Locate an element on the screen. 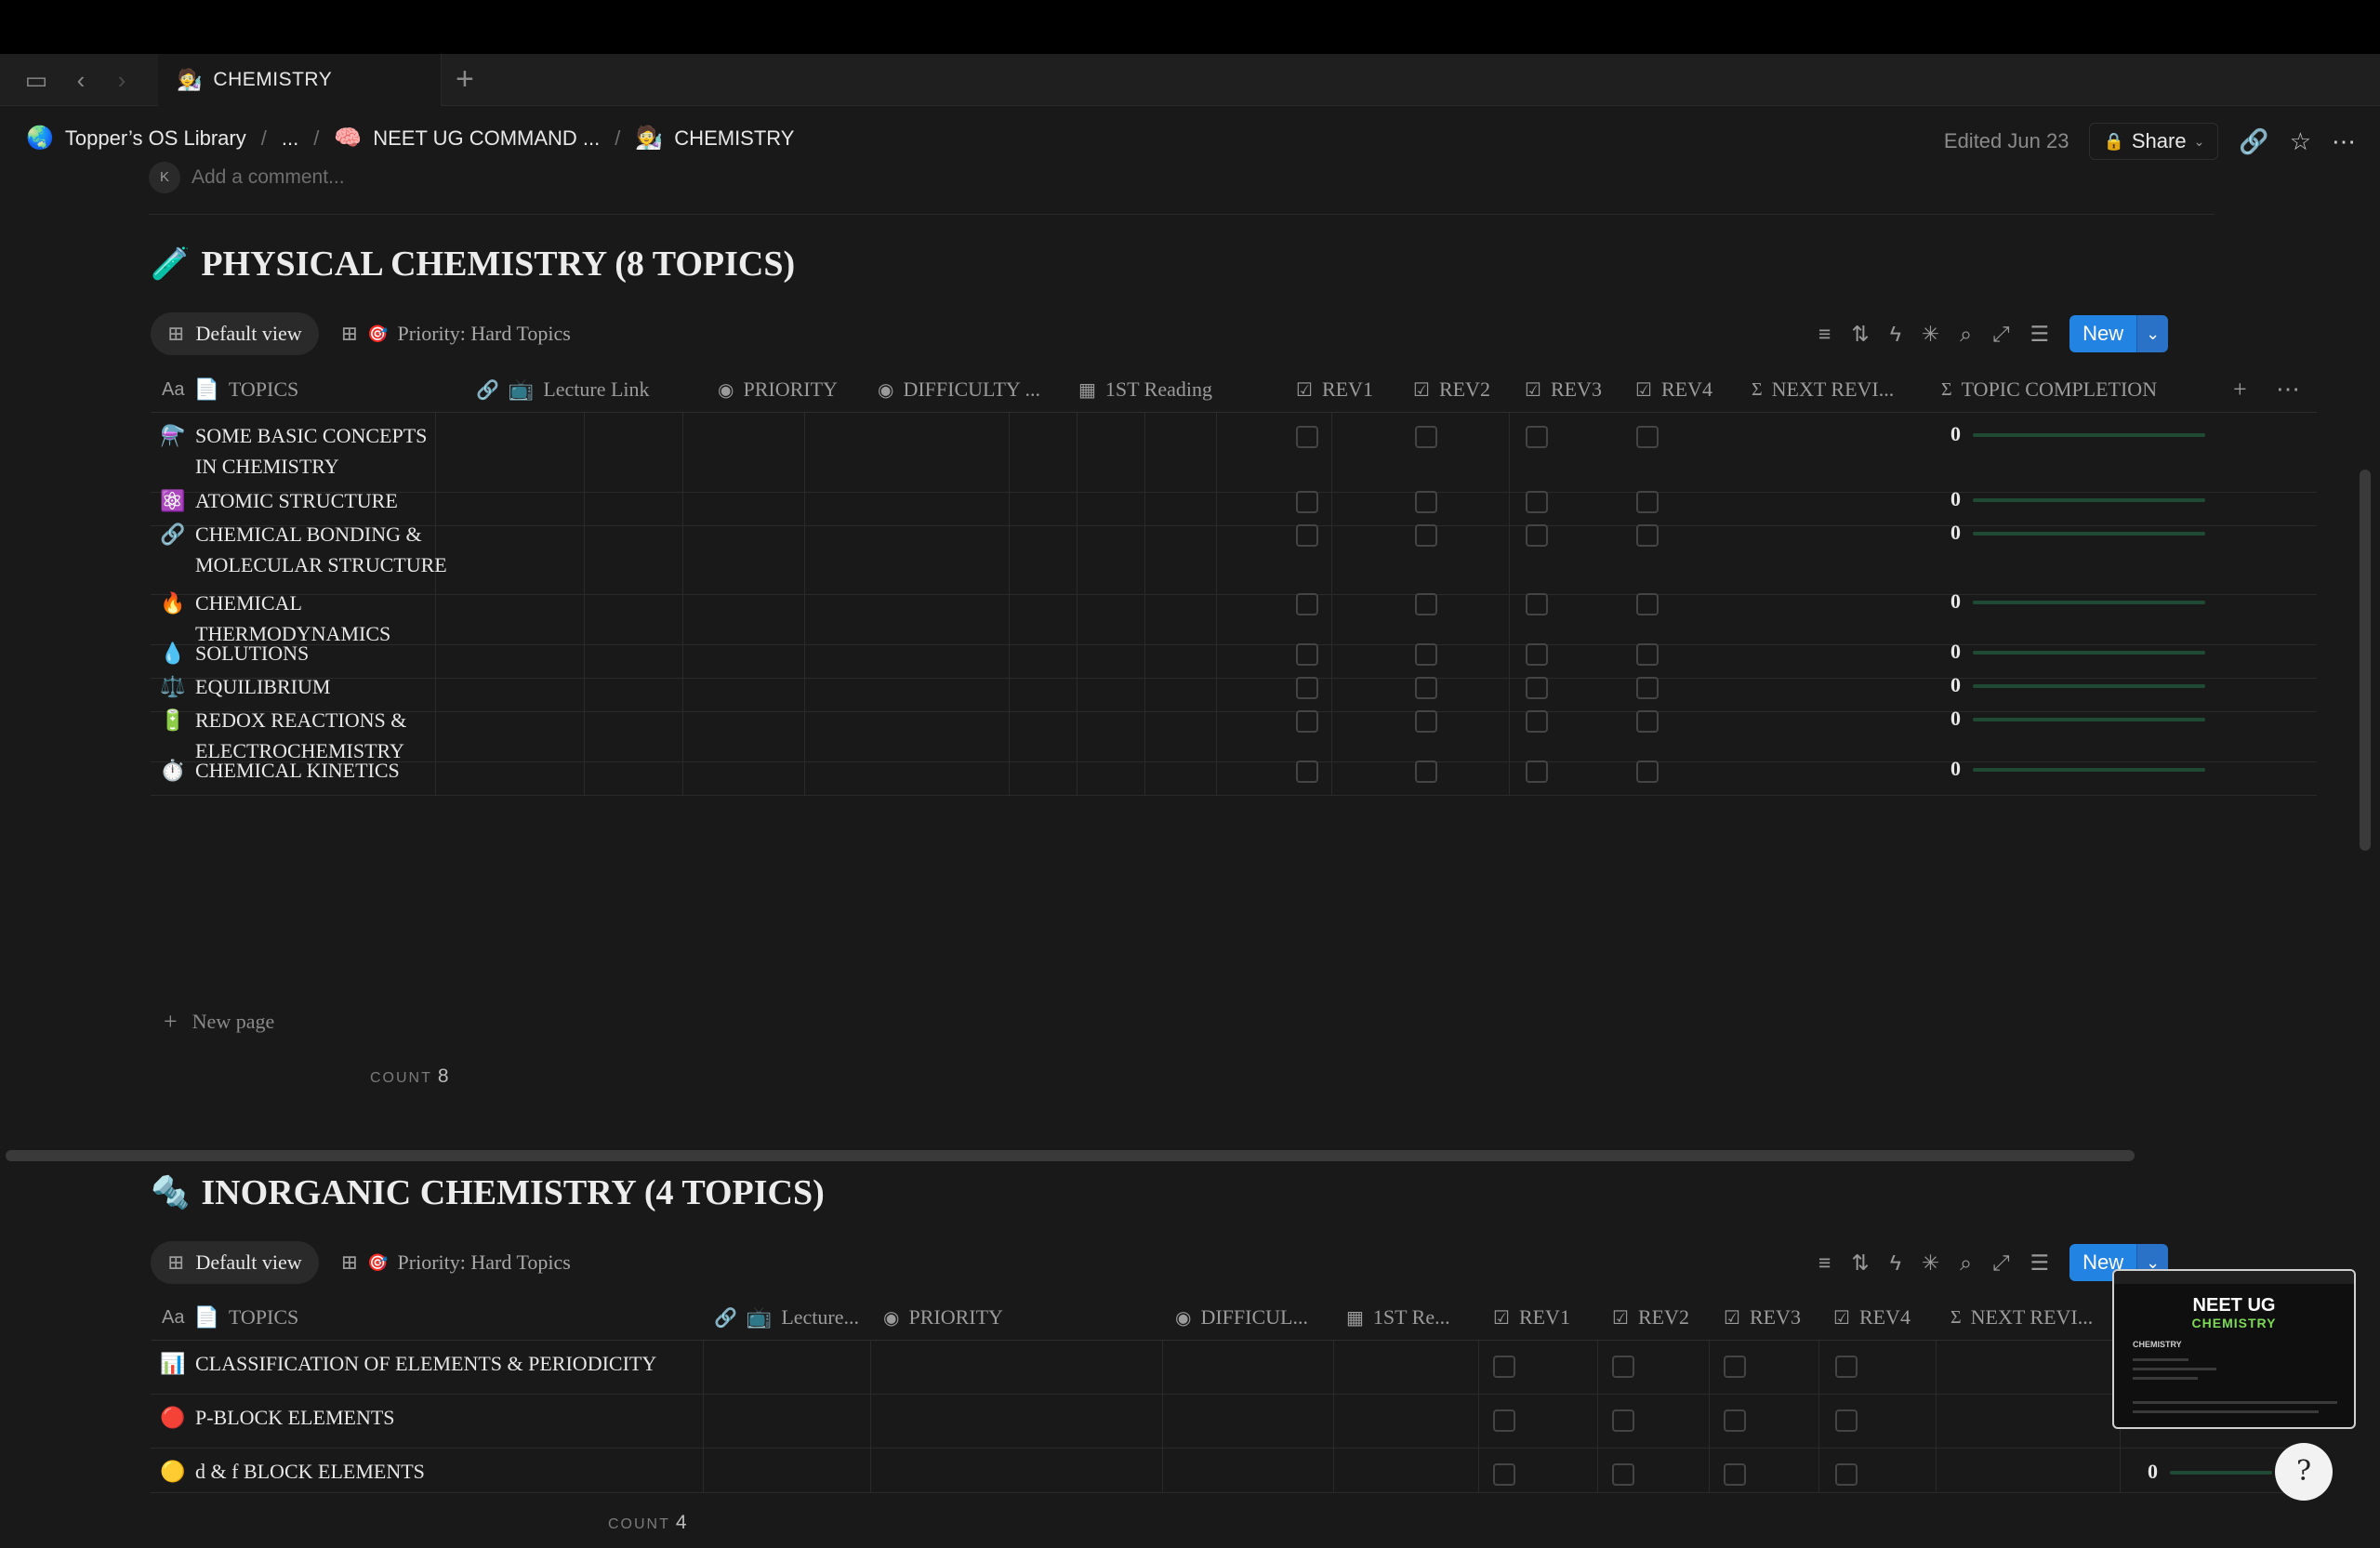  table-row: 🟡 d & f BLOCK ELEMENTS 0 is located at coordinates (1234, 1471).